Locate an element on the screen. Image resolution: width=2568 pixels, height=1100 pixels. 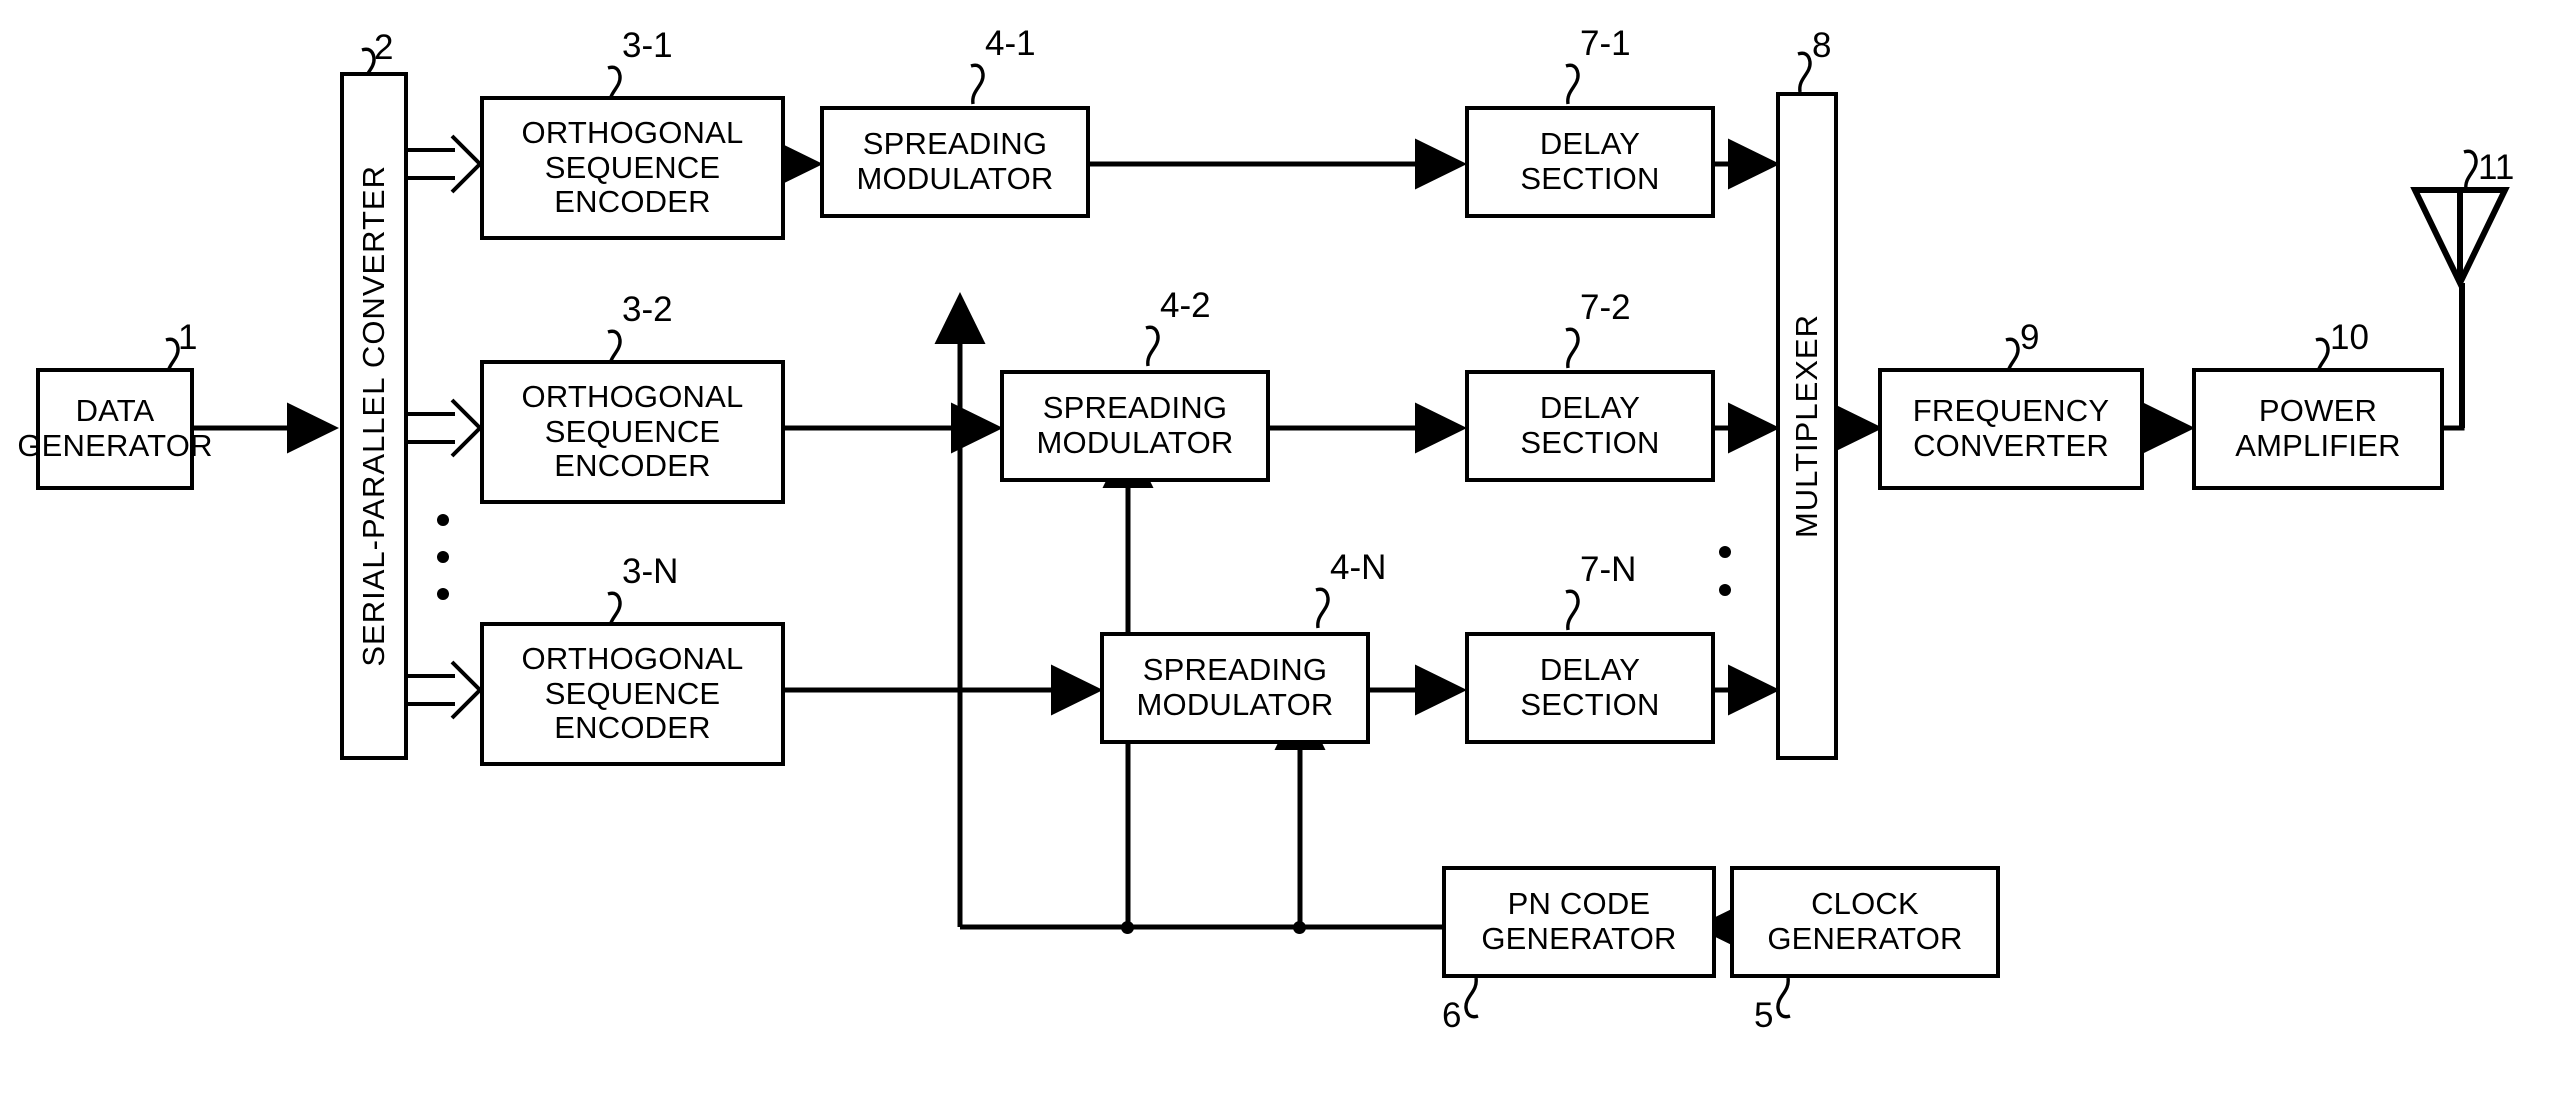
ref-label-5: 5 is located at coordinates (1764, 1015).